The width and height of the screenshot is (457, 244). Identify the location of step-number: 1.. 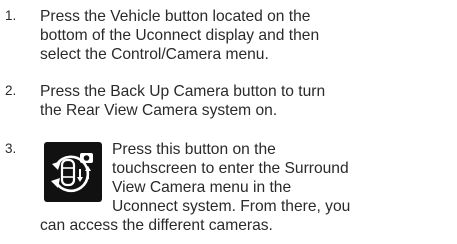
(11, 15).